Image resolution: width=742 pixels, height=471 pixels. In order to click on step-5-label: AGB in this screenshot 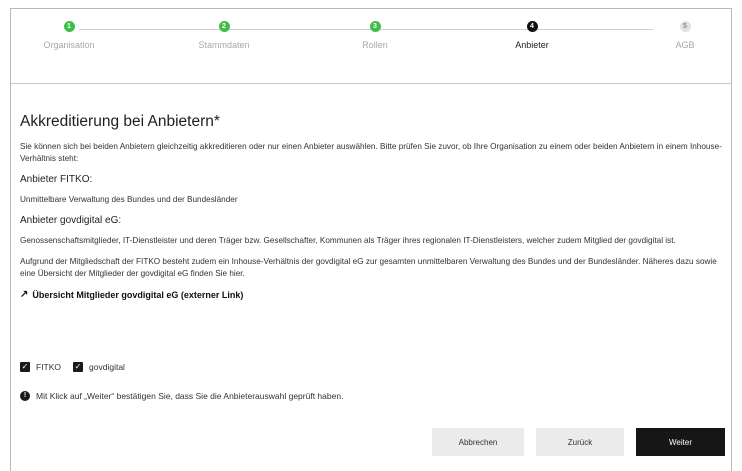, I will do `click(685, 45)`.